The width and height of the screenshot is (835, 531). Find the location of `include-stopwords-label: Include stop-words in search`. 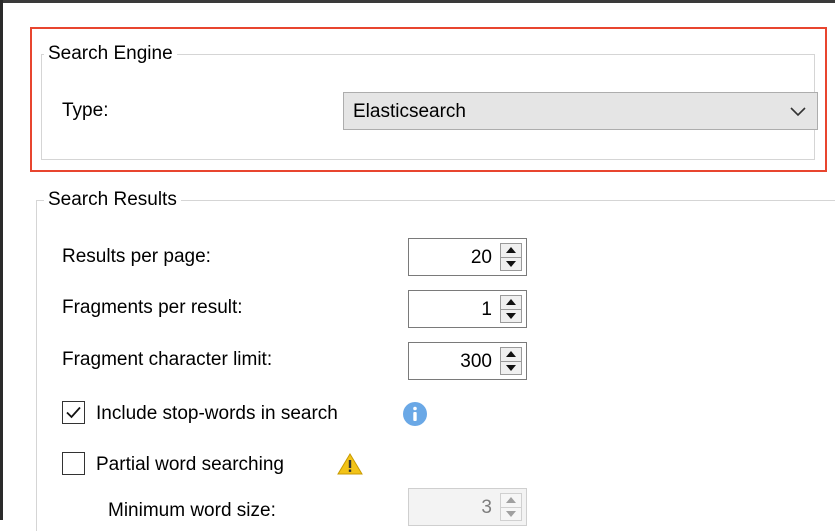

include-stopwords-label: Include stop-words in search is located at coordinates (217, 414).